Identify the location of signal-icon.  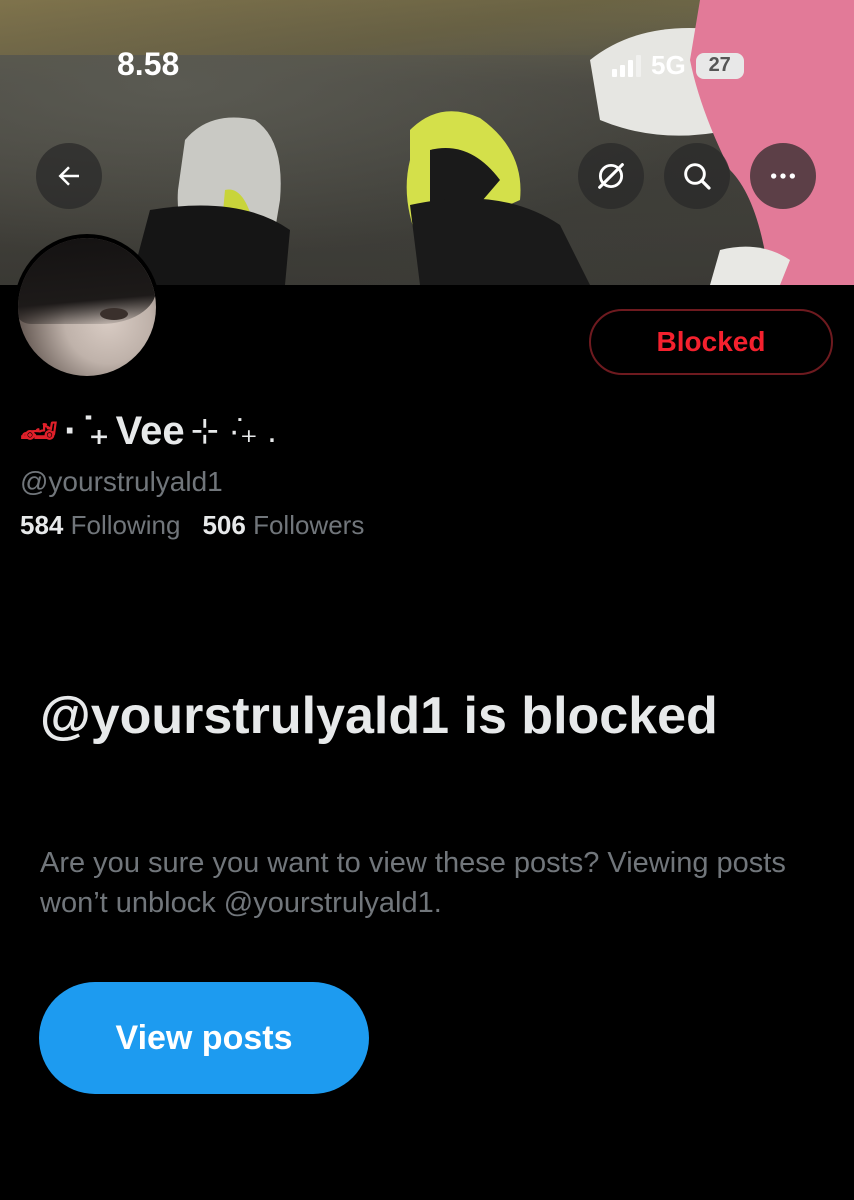
(626, 65).